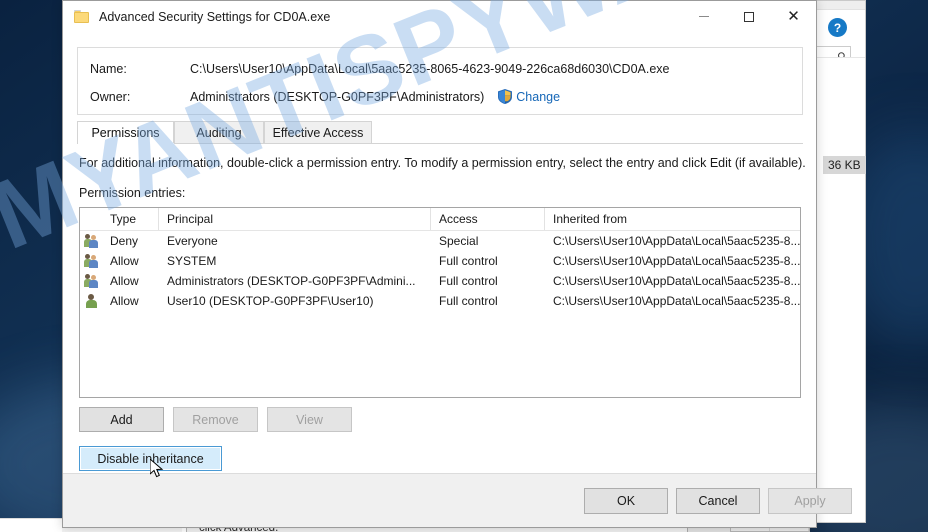 The image size is (928, 532). Describe the element at coordinates (505, 96) in the screenshot. I see `uac-shield-icon` at that location.